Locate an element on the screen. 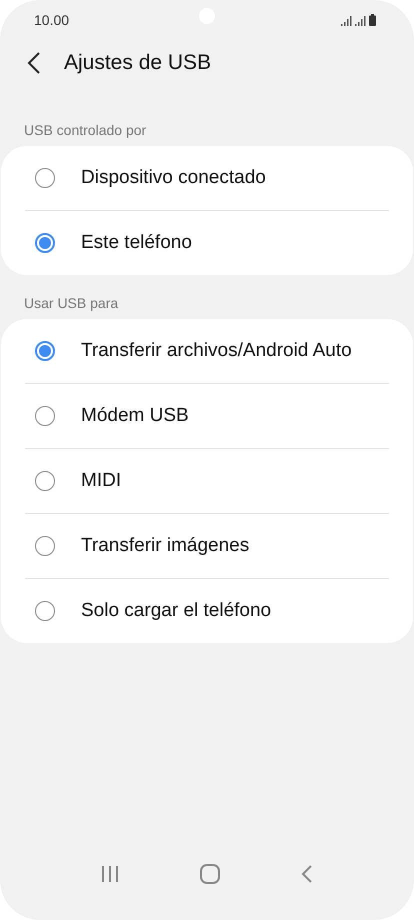  option-label: Transferir archivos/Android Auto is located at coordinates (216, 351).